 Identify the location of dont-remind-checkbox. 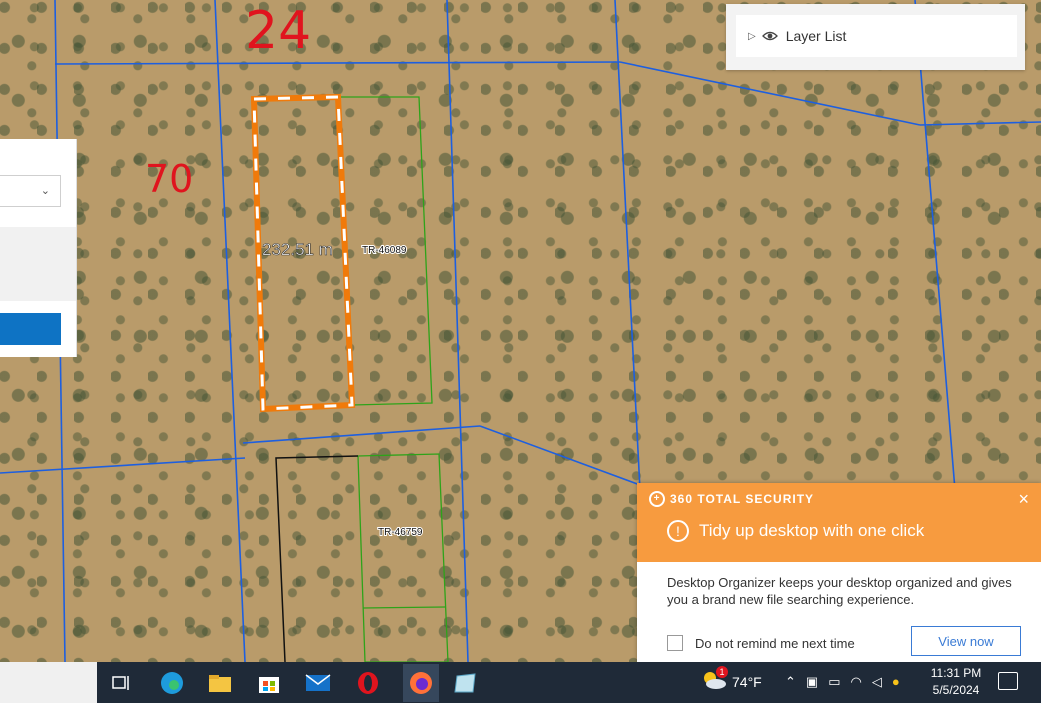
(675, 643).